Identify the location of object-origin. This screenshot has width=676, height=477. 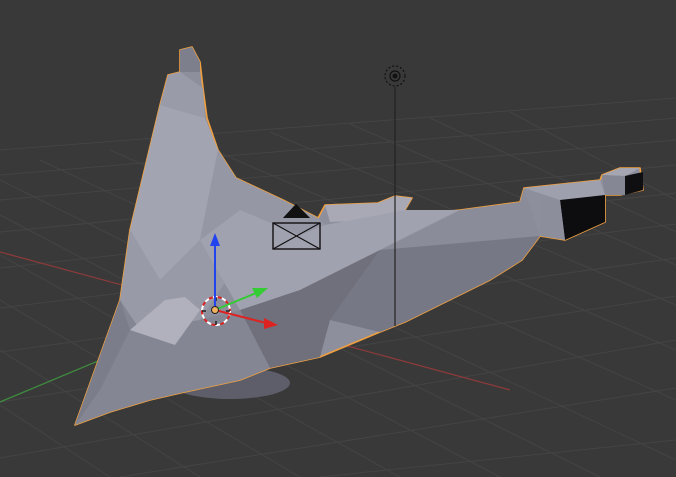
(215, 310).